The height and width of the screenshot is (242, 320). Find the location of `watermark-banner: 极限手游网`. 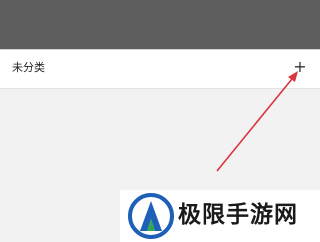

watermark-banner: 极限手游网 is located at coordinates (220, 216).